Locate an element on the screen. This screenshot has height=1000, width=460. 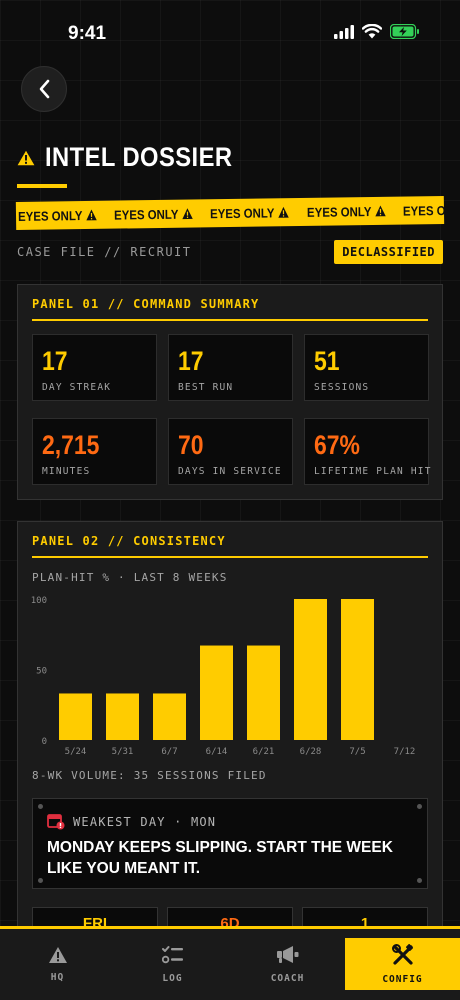
stat-label: BEST RUN is located at coordinates (206, 387).